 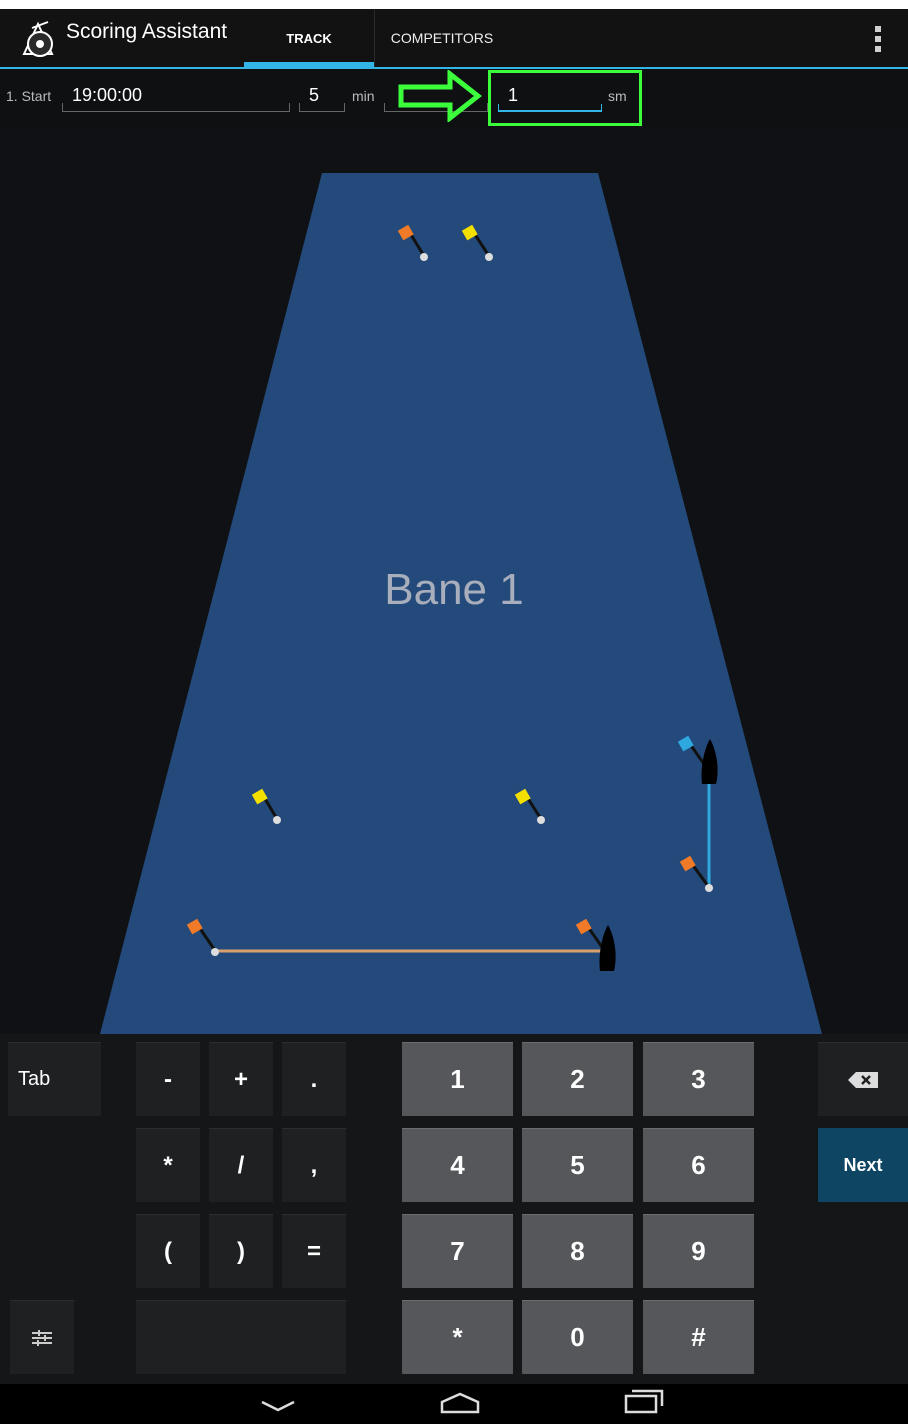 I want to click on key-1: 1, so click(x=457, y=1079).